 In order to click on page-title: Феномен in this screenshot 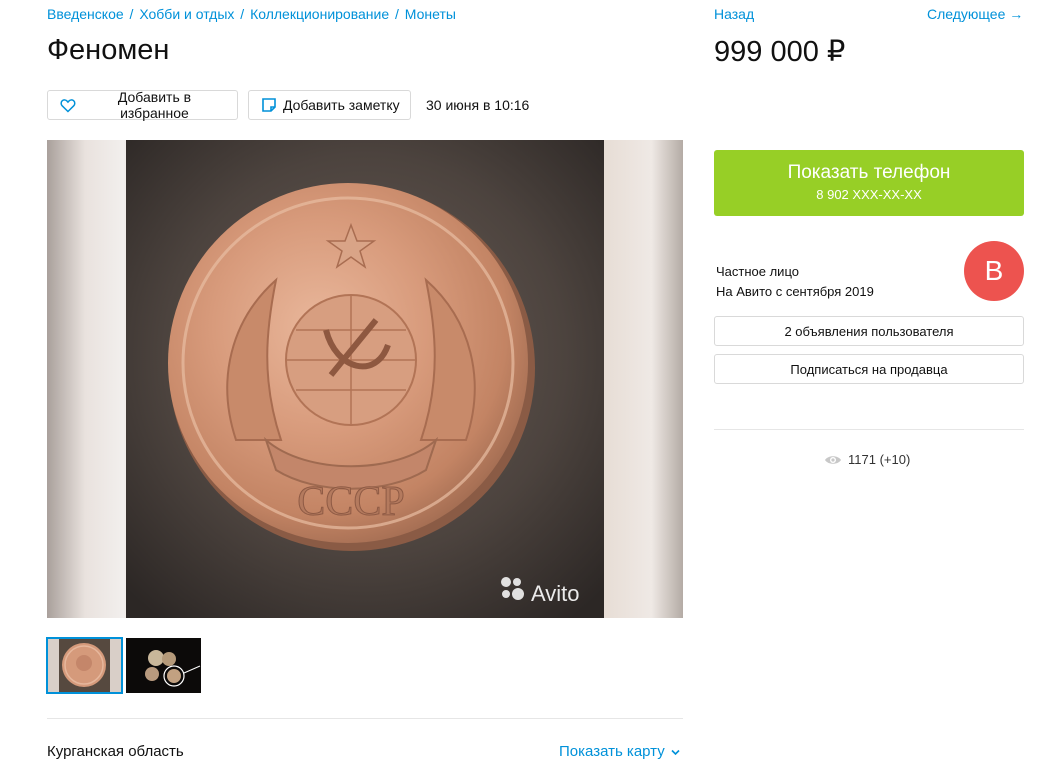, I will do `click(108, 50)`.